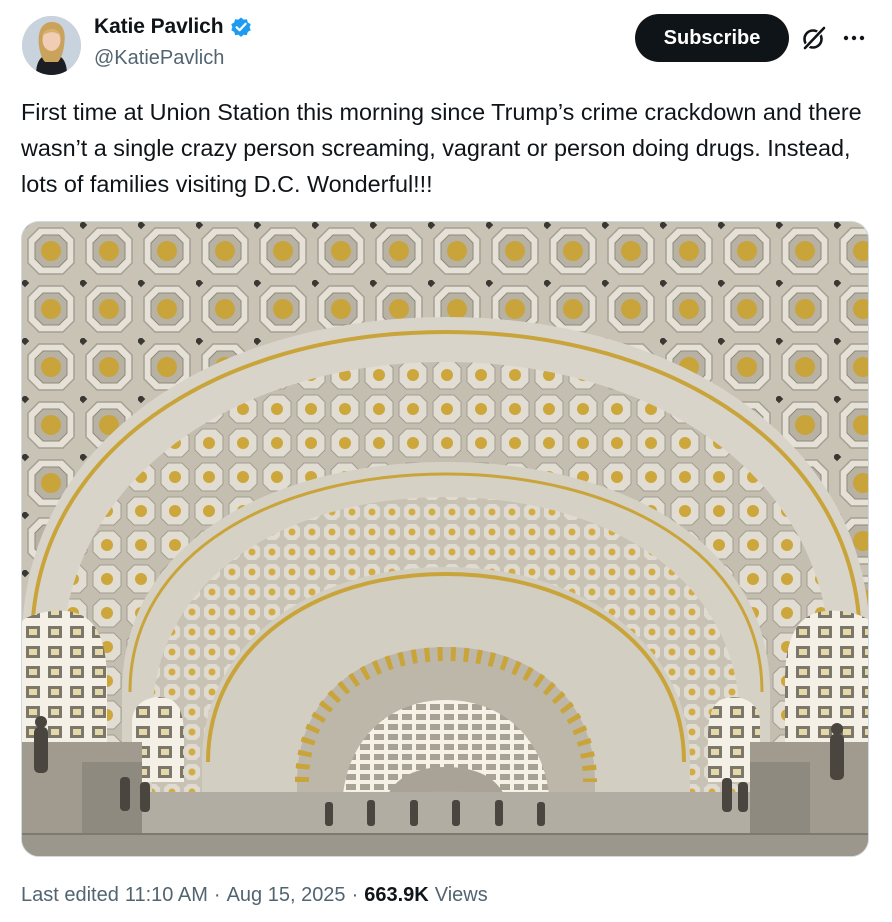 This screenshot has height=922, width=892. What do you see at coordinates (396, 895) in the screenshot?
I see `views-count: 663.9K` at bounding box center [396, 895].